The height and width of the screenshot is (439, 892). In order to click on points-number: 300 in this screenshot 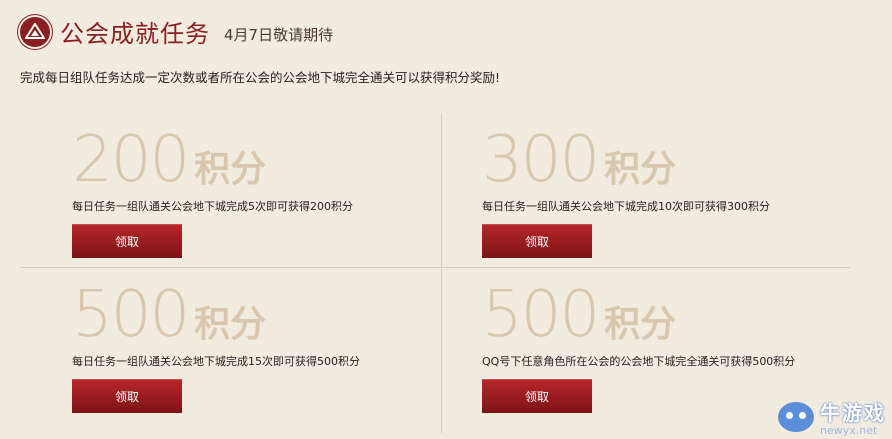, I will do `click(541, 160)`.